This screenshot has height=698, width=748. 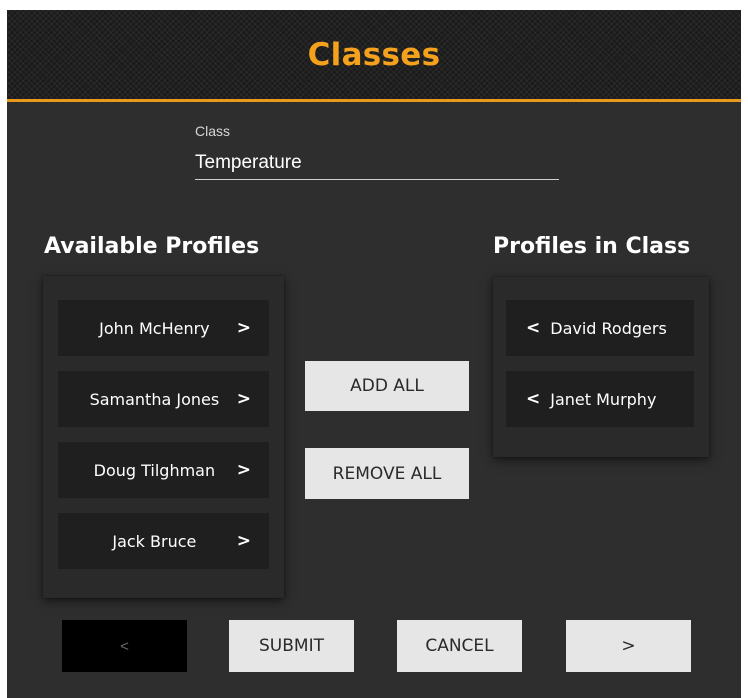 What do you see at coordinates (154, 399) in the screenshot?
I see `profile-name: Samantha Jones` at bounding box center [154, 399].